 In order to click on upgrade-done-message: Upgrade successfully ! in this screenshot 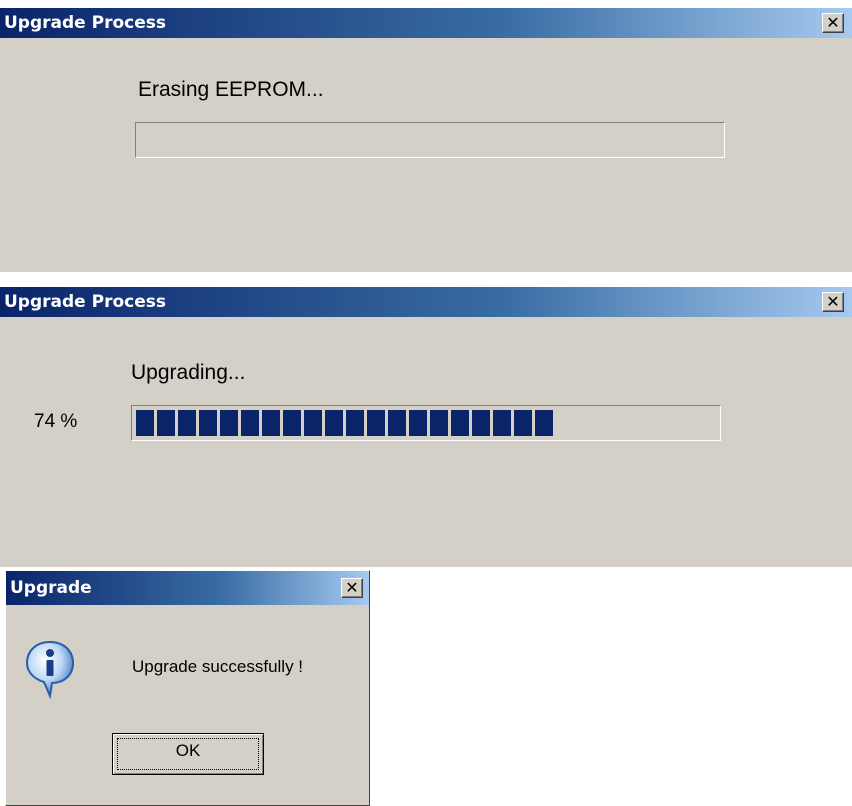, I will do `click(218, 666)`.